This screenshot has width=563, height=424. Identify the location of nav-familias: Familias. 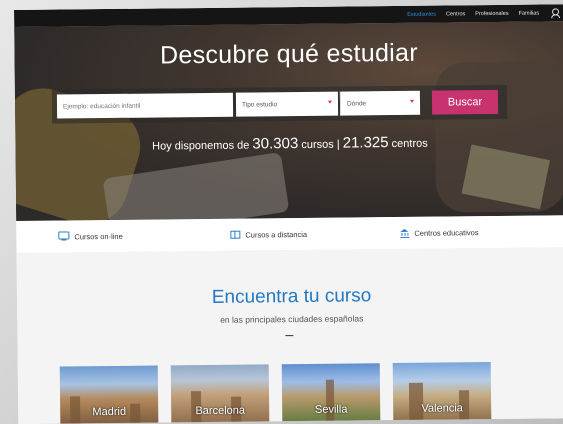
(529, 13).